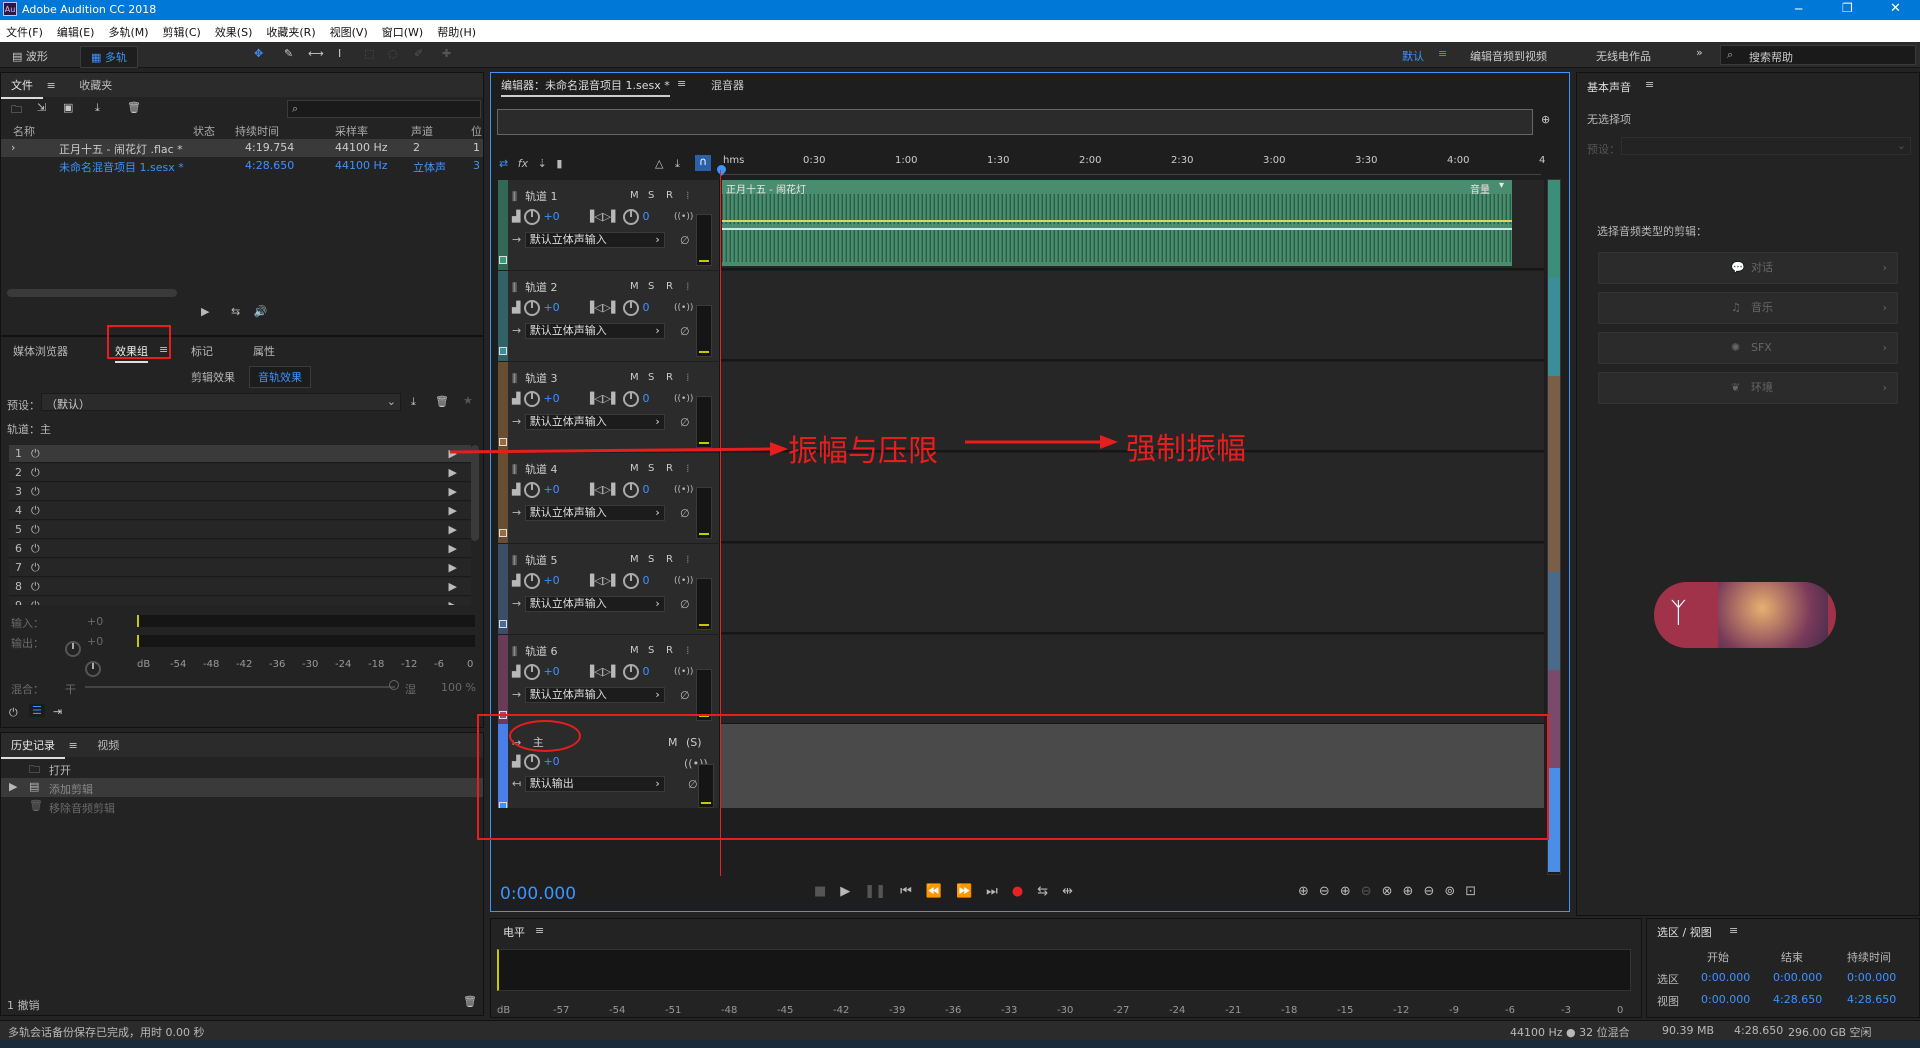  I want to click on history-item: 🗀 打开, so click(242, 768).